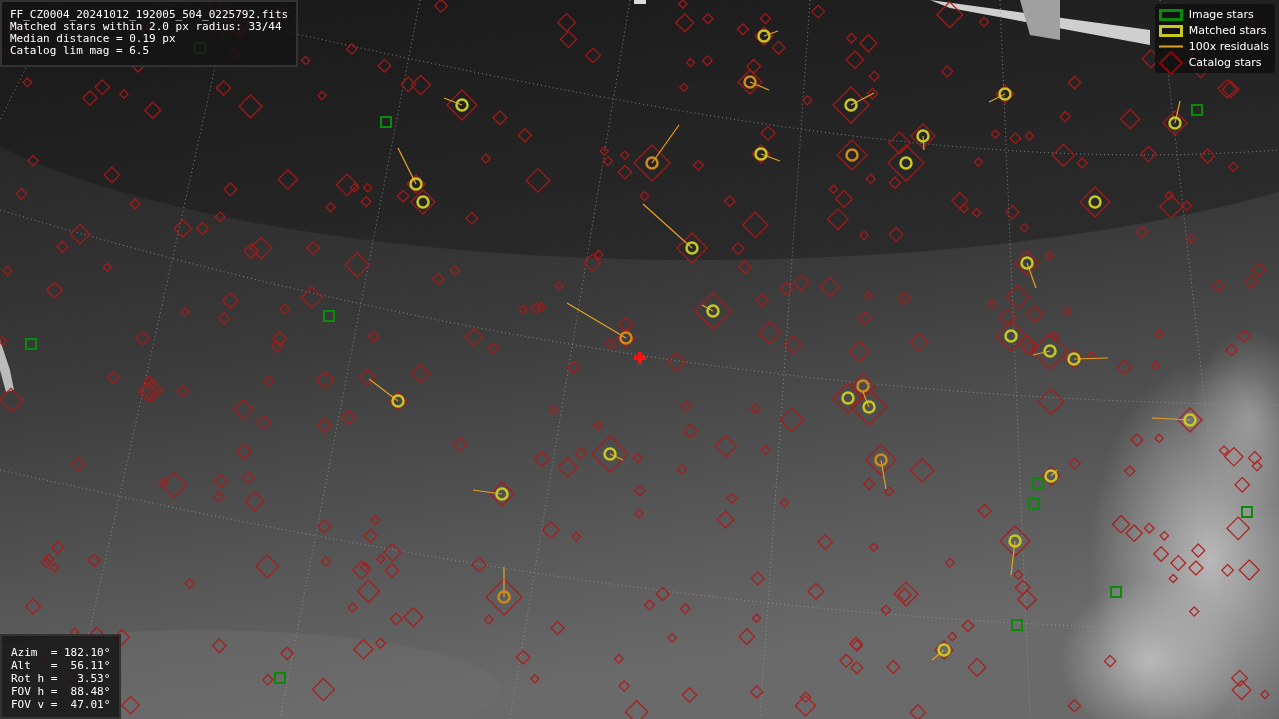  Describe the element at coordinates (93, 39) in the screenshot. I see `info-text: Median distance = 0.19 px` at that location.